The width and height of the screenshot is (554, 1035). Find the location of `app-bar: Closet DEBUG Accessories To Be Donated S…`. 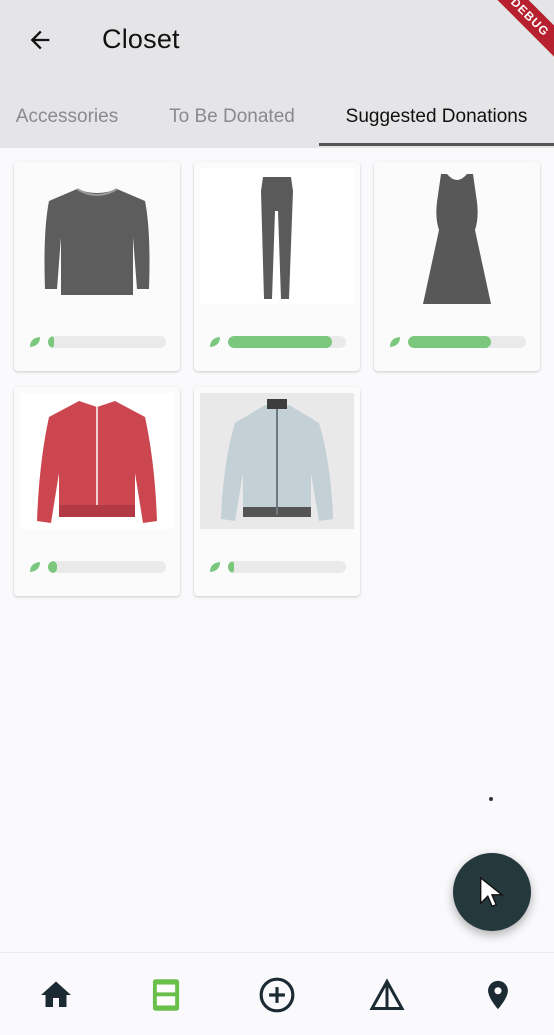

app-bar: Closet DEBUG Accessories To Be Donated S… is located at coordinates (277, 74).